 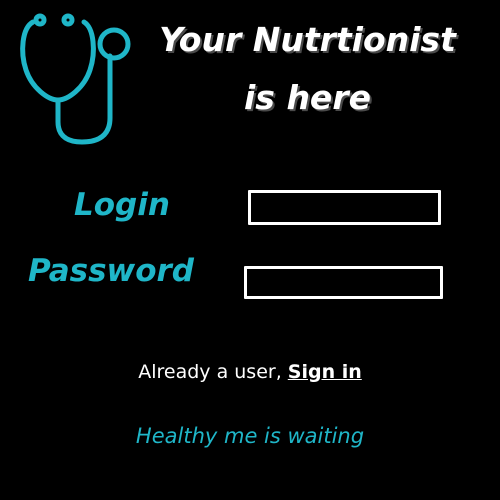 I want to click on login-label: Login, so click(x=122, y=205).